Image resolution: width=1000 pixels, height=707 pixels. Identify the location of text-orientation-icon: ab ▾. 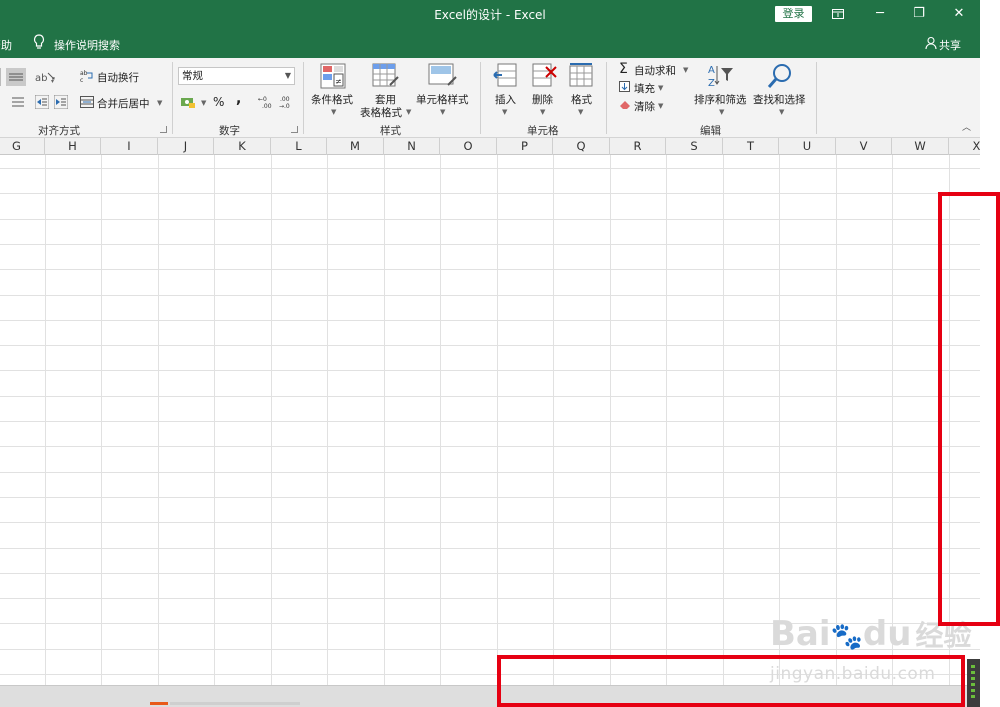
(46, 77).